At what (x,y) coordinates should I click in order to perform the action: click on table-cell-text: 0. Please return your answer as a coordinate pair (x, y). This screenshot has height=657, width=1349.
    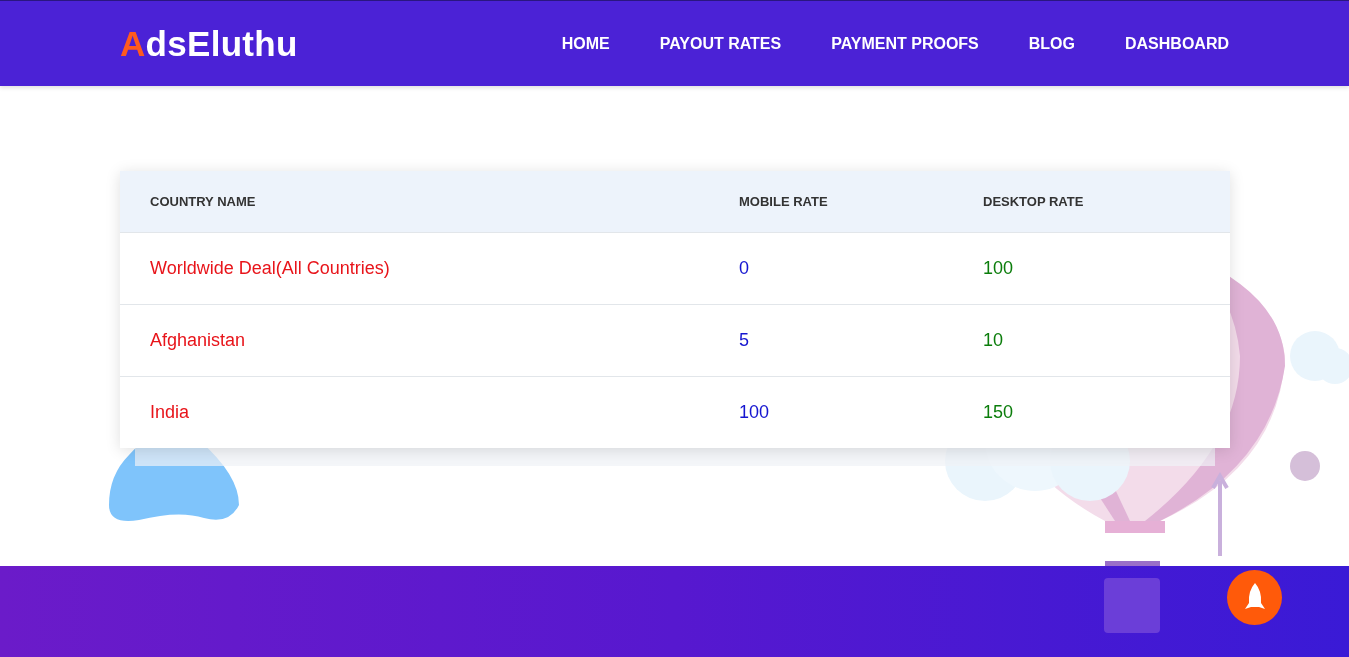
    Looking at the image, I should click on (744, 268).